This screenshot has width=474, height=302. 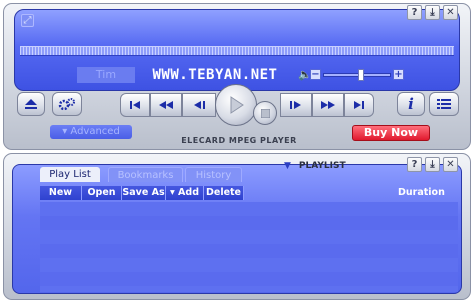 I want to click on playlist-header: ▼ PLAYLIST, so click(x=315, y=166).